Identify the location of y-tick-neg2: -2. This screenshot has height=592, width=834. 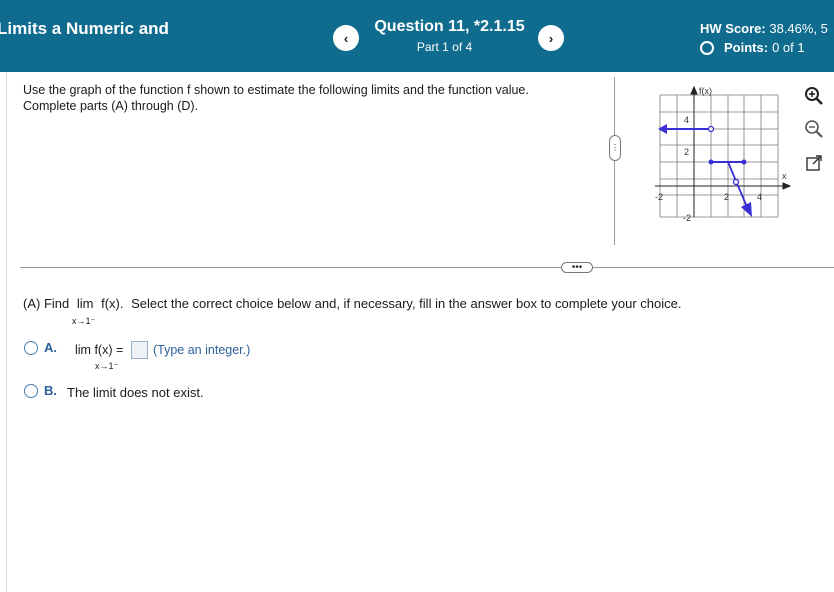
(687, 218).